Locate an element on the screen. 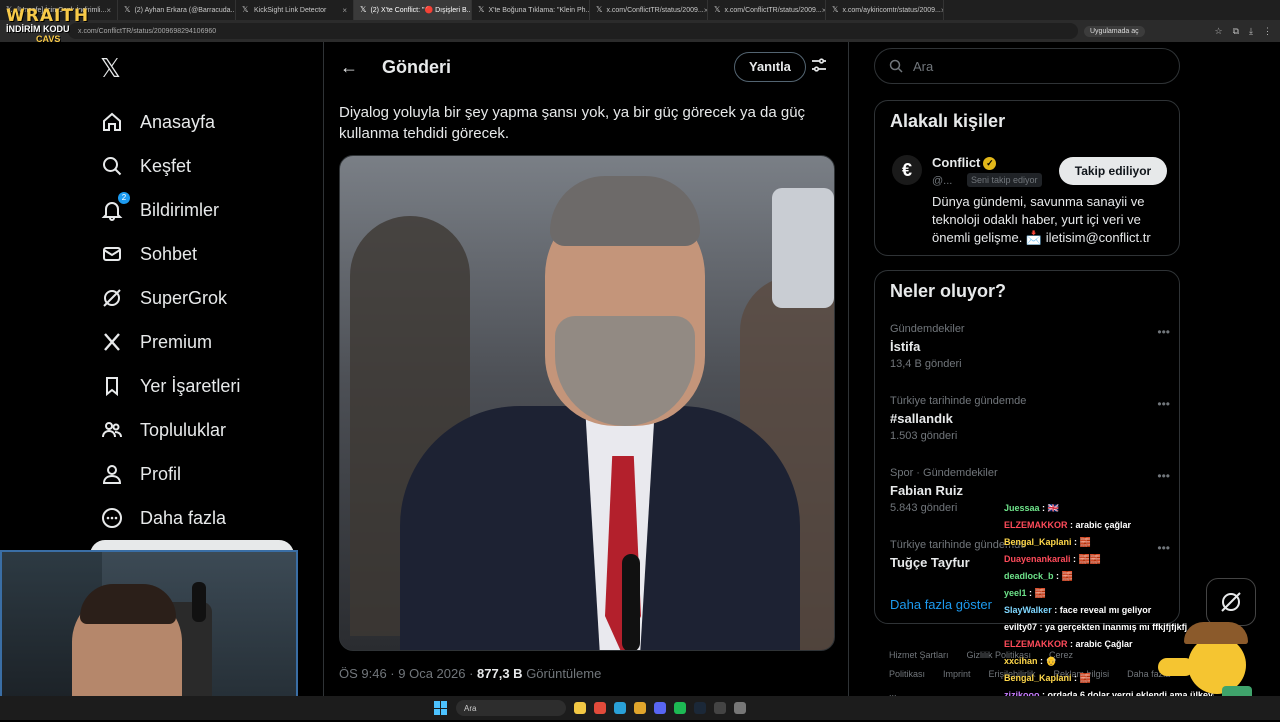 This screenshot has width=1280, height=722. taskbar-search-label: Ara is located at coordinates (470, 708).